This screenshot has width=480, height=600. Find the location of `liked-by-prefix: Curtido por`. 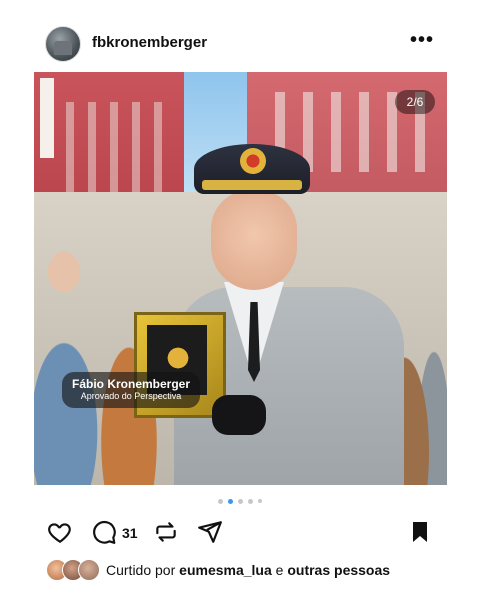

liked-by-prefix: Curtido por is located at coordinates (141, 570).